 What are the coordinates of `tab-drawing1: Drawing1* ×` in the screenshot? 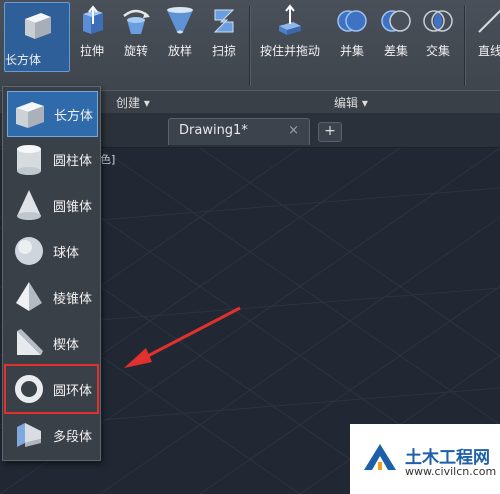 It's located at (239, 131).